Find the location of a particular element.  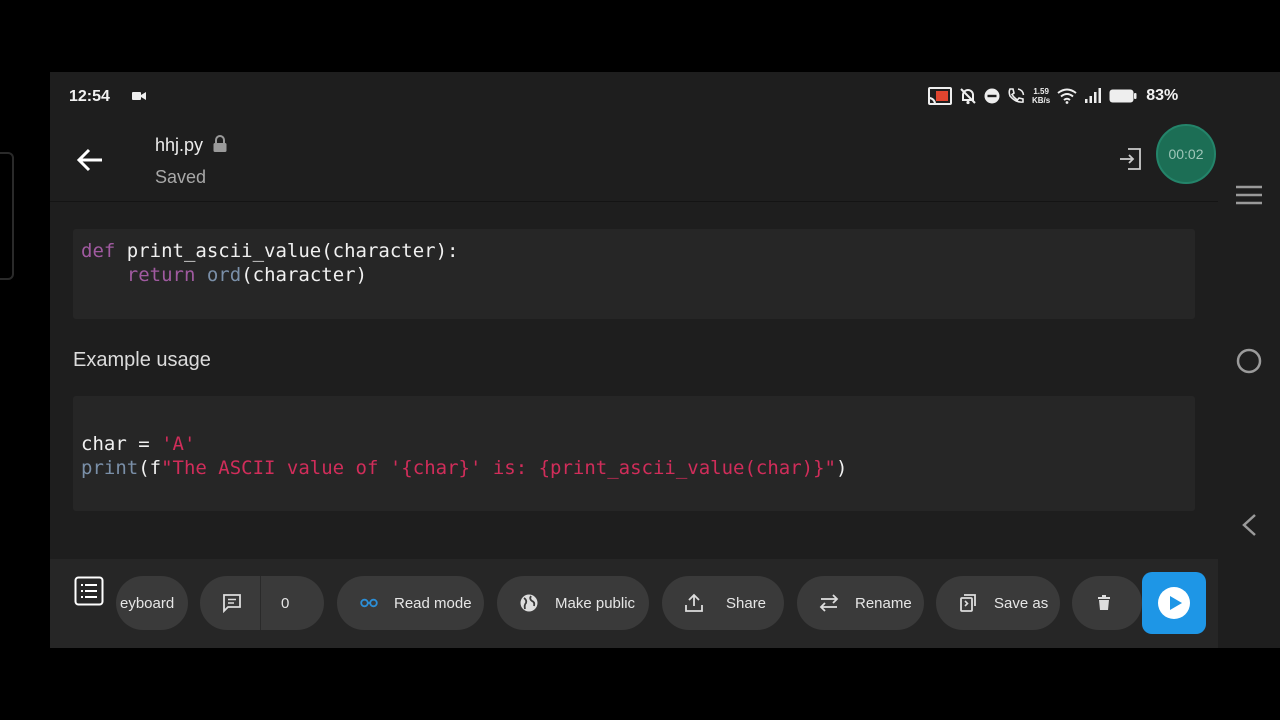

code-builtin: ord is located at coordinates (224, 275).